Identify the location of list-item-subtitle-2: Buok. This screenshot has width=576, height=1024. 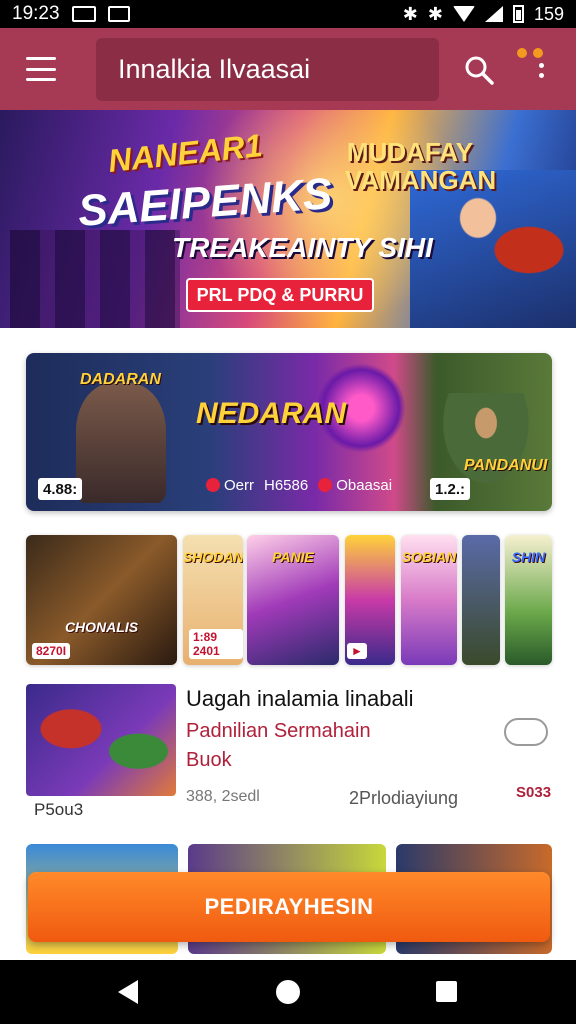
(209, 760).